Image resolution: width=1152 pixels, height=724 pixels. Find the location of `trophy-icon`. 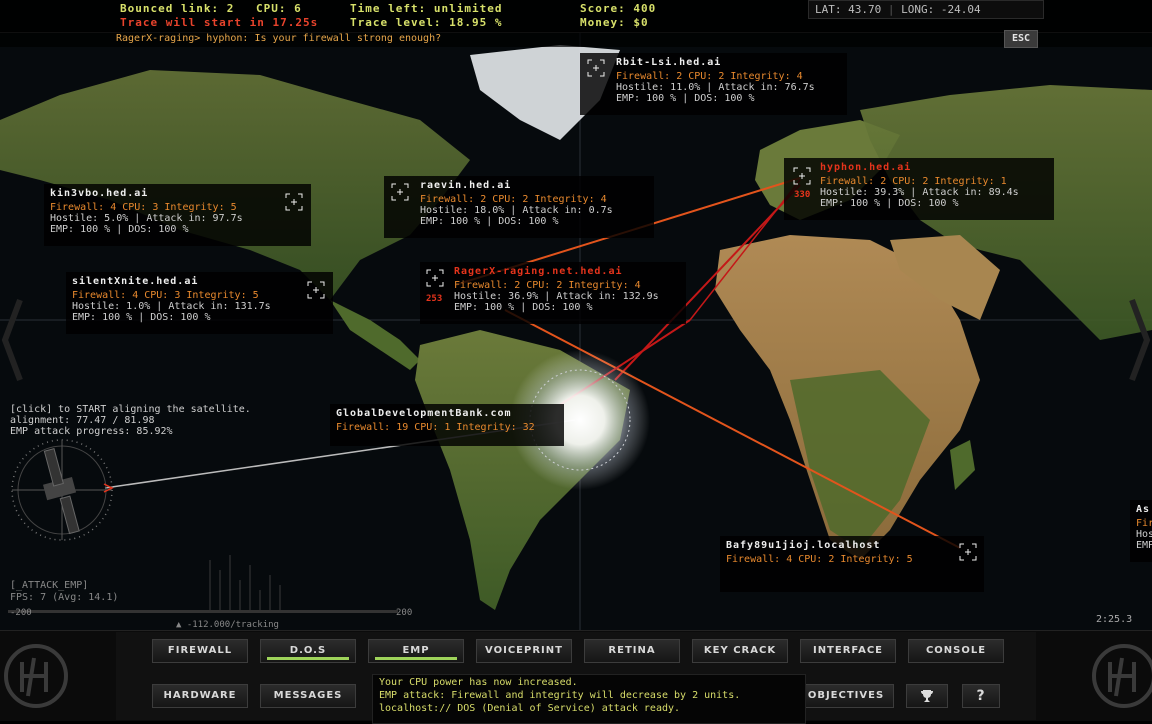

trophy-icon is located at coordinates (927, 696).